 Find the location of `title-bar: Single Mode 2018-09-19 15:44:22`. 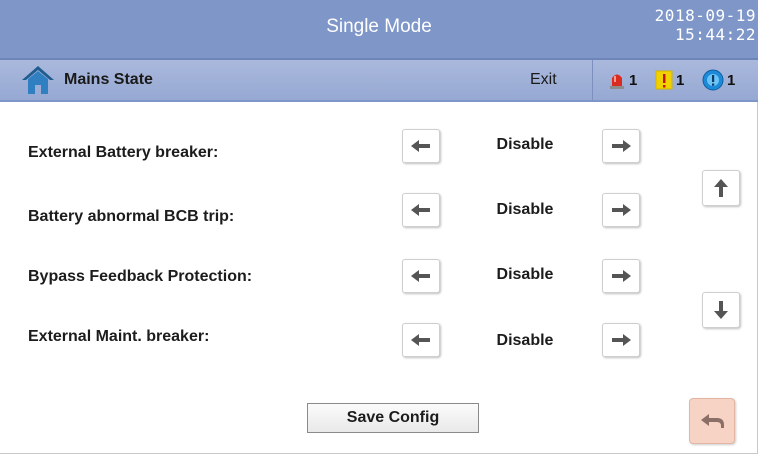

title-bar: Single Mode 2018-09-19 15:44:22 is located at coordinates (379, 30).